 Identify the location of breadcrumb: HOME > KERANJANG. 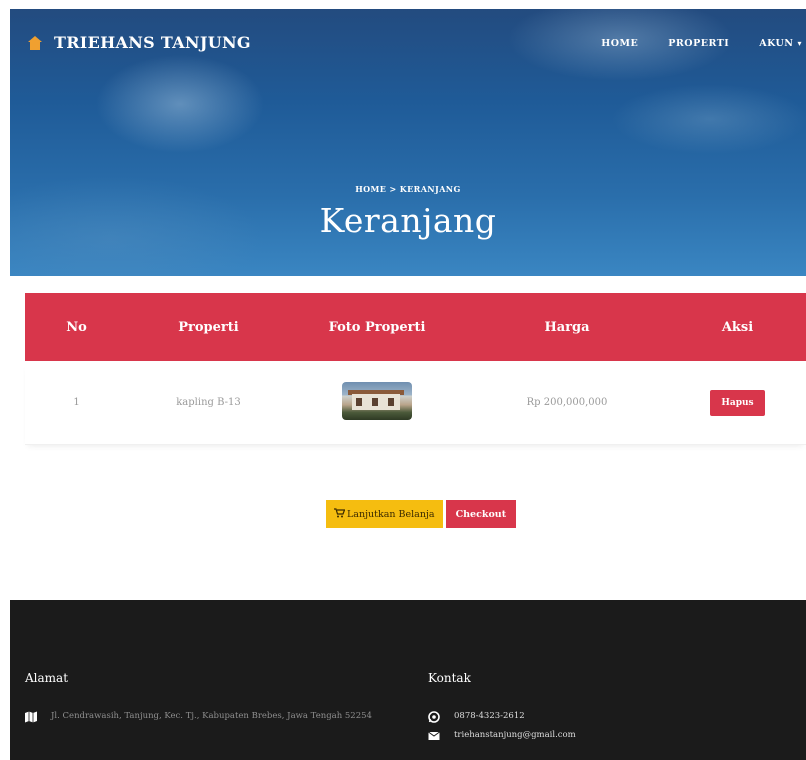
(408, 189).